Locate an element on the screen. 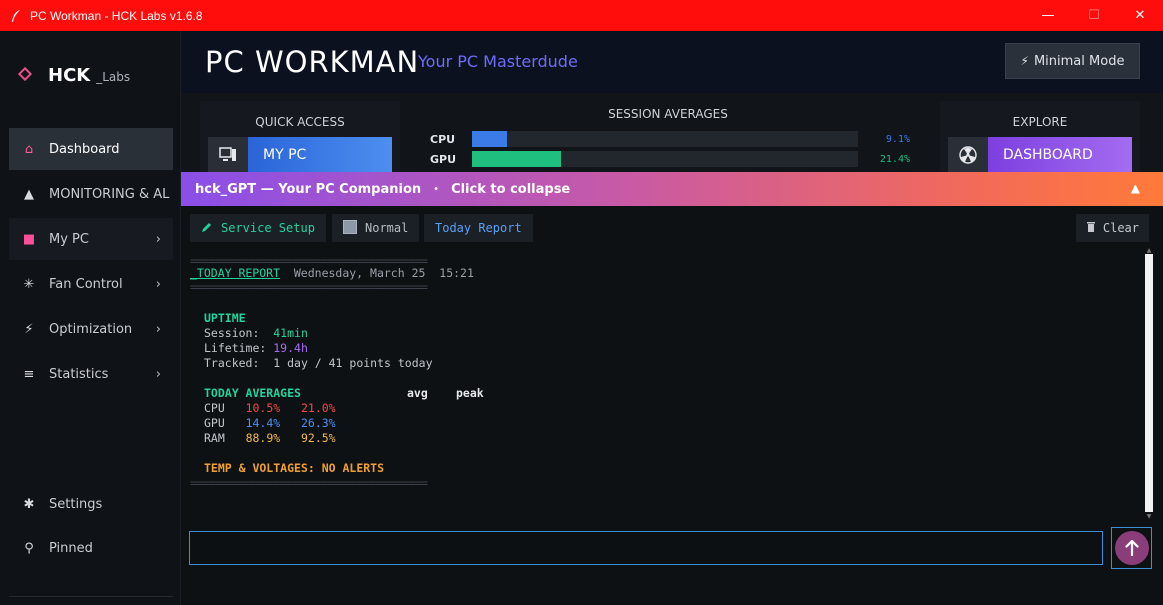  window-title-bar: PC Workman - HCK Labs v1.6.8 — ☐ ✕ is located at coordinates (581, 15).